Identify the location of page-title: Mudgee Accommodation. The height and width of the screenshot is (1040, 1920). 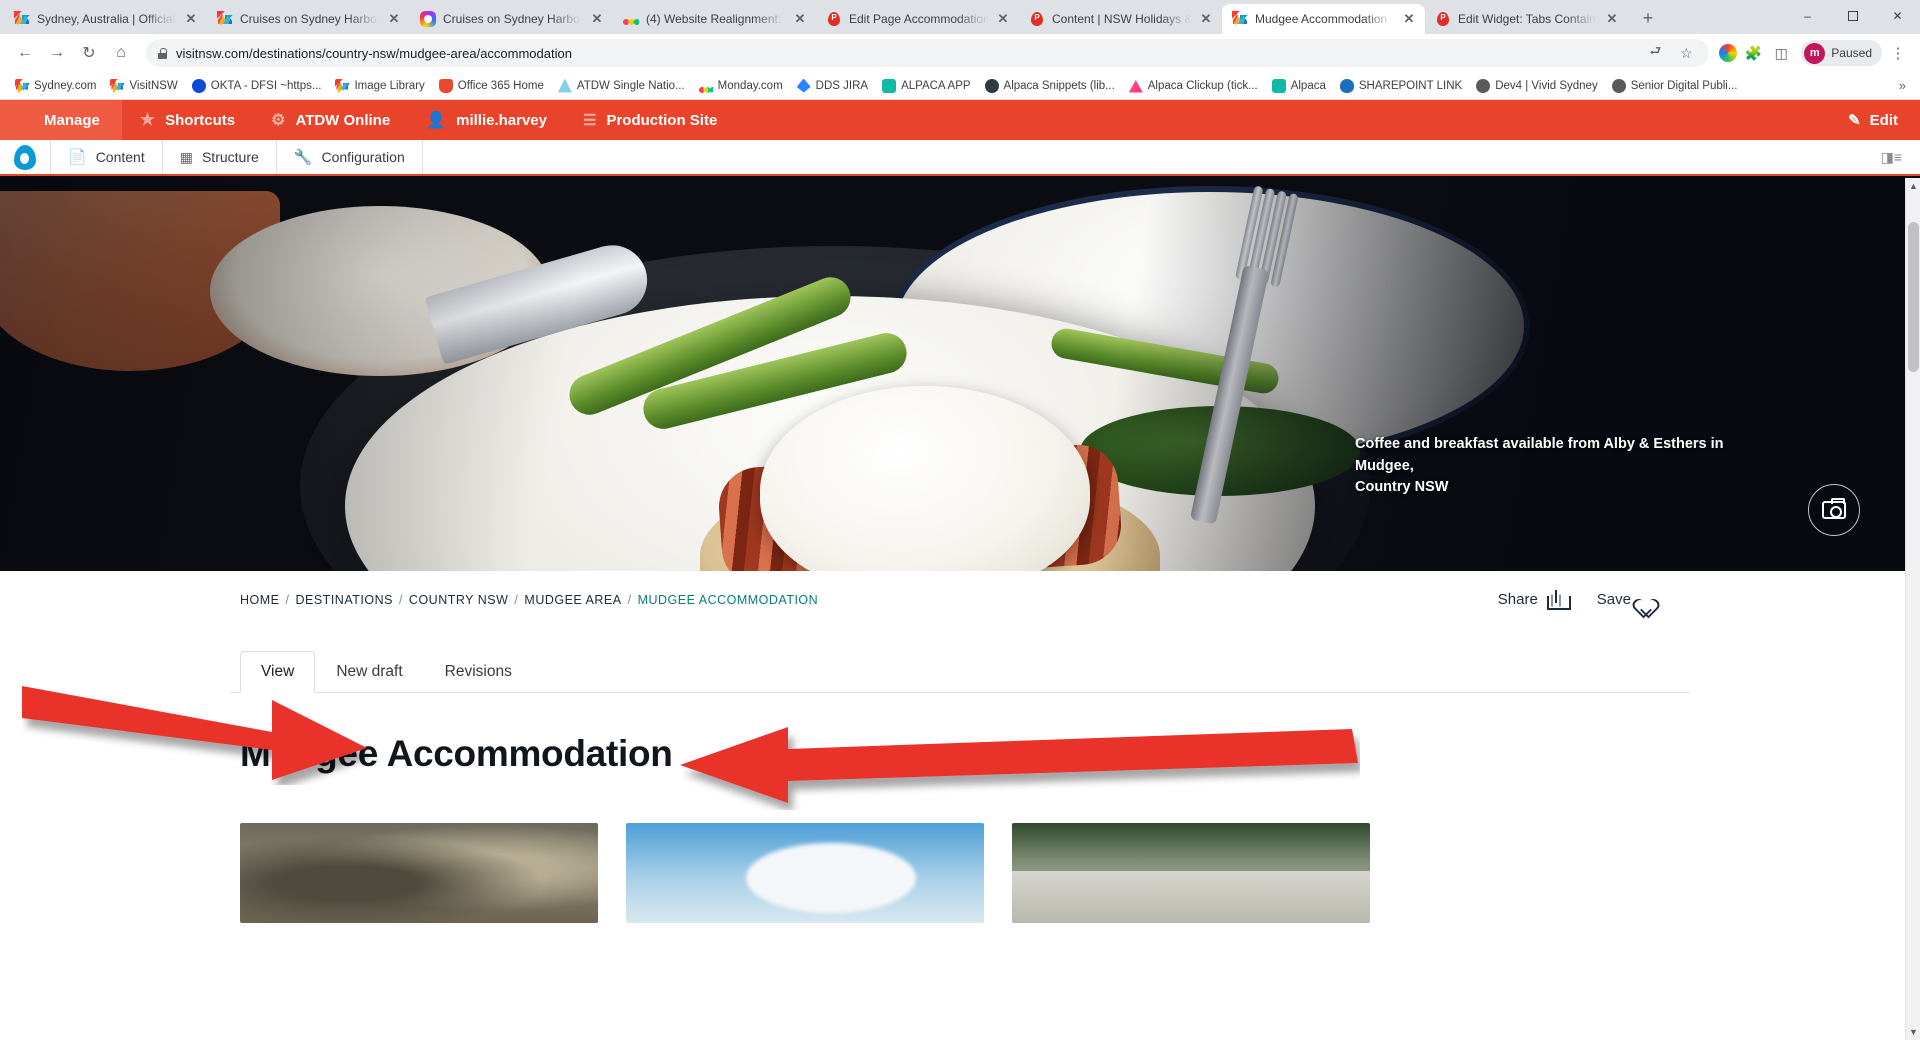
(456, 753).